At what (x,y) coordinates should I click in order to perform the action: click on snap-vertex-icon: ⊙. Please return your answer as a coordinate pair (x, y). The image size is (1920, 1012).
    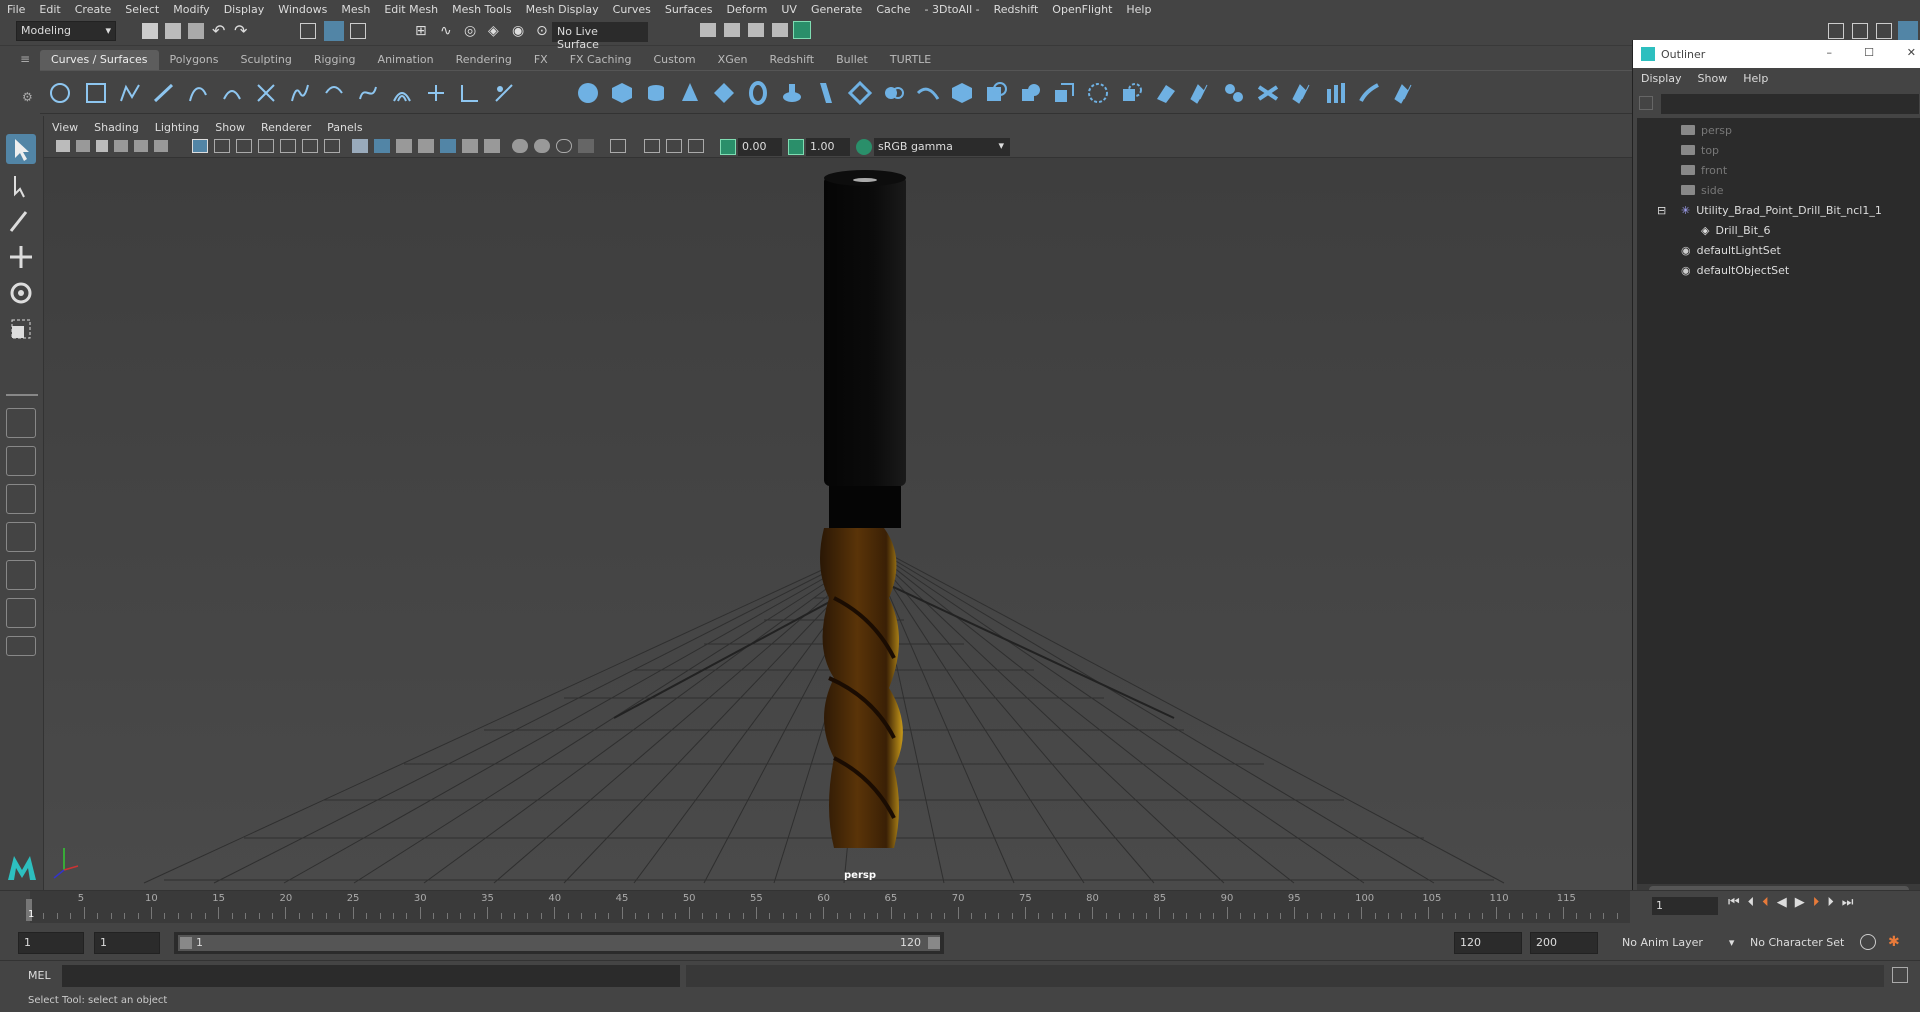
    Looking at the image, I should click on (542, 31).